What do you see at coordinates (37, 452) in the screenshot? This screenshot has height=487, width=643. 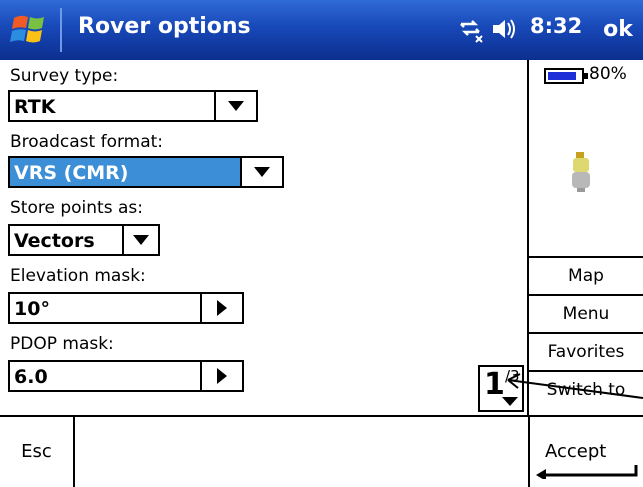 I see `esc-button: Esc` at bounding box center [37, 452].